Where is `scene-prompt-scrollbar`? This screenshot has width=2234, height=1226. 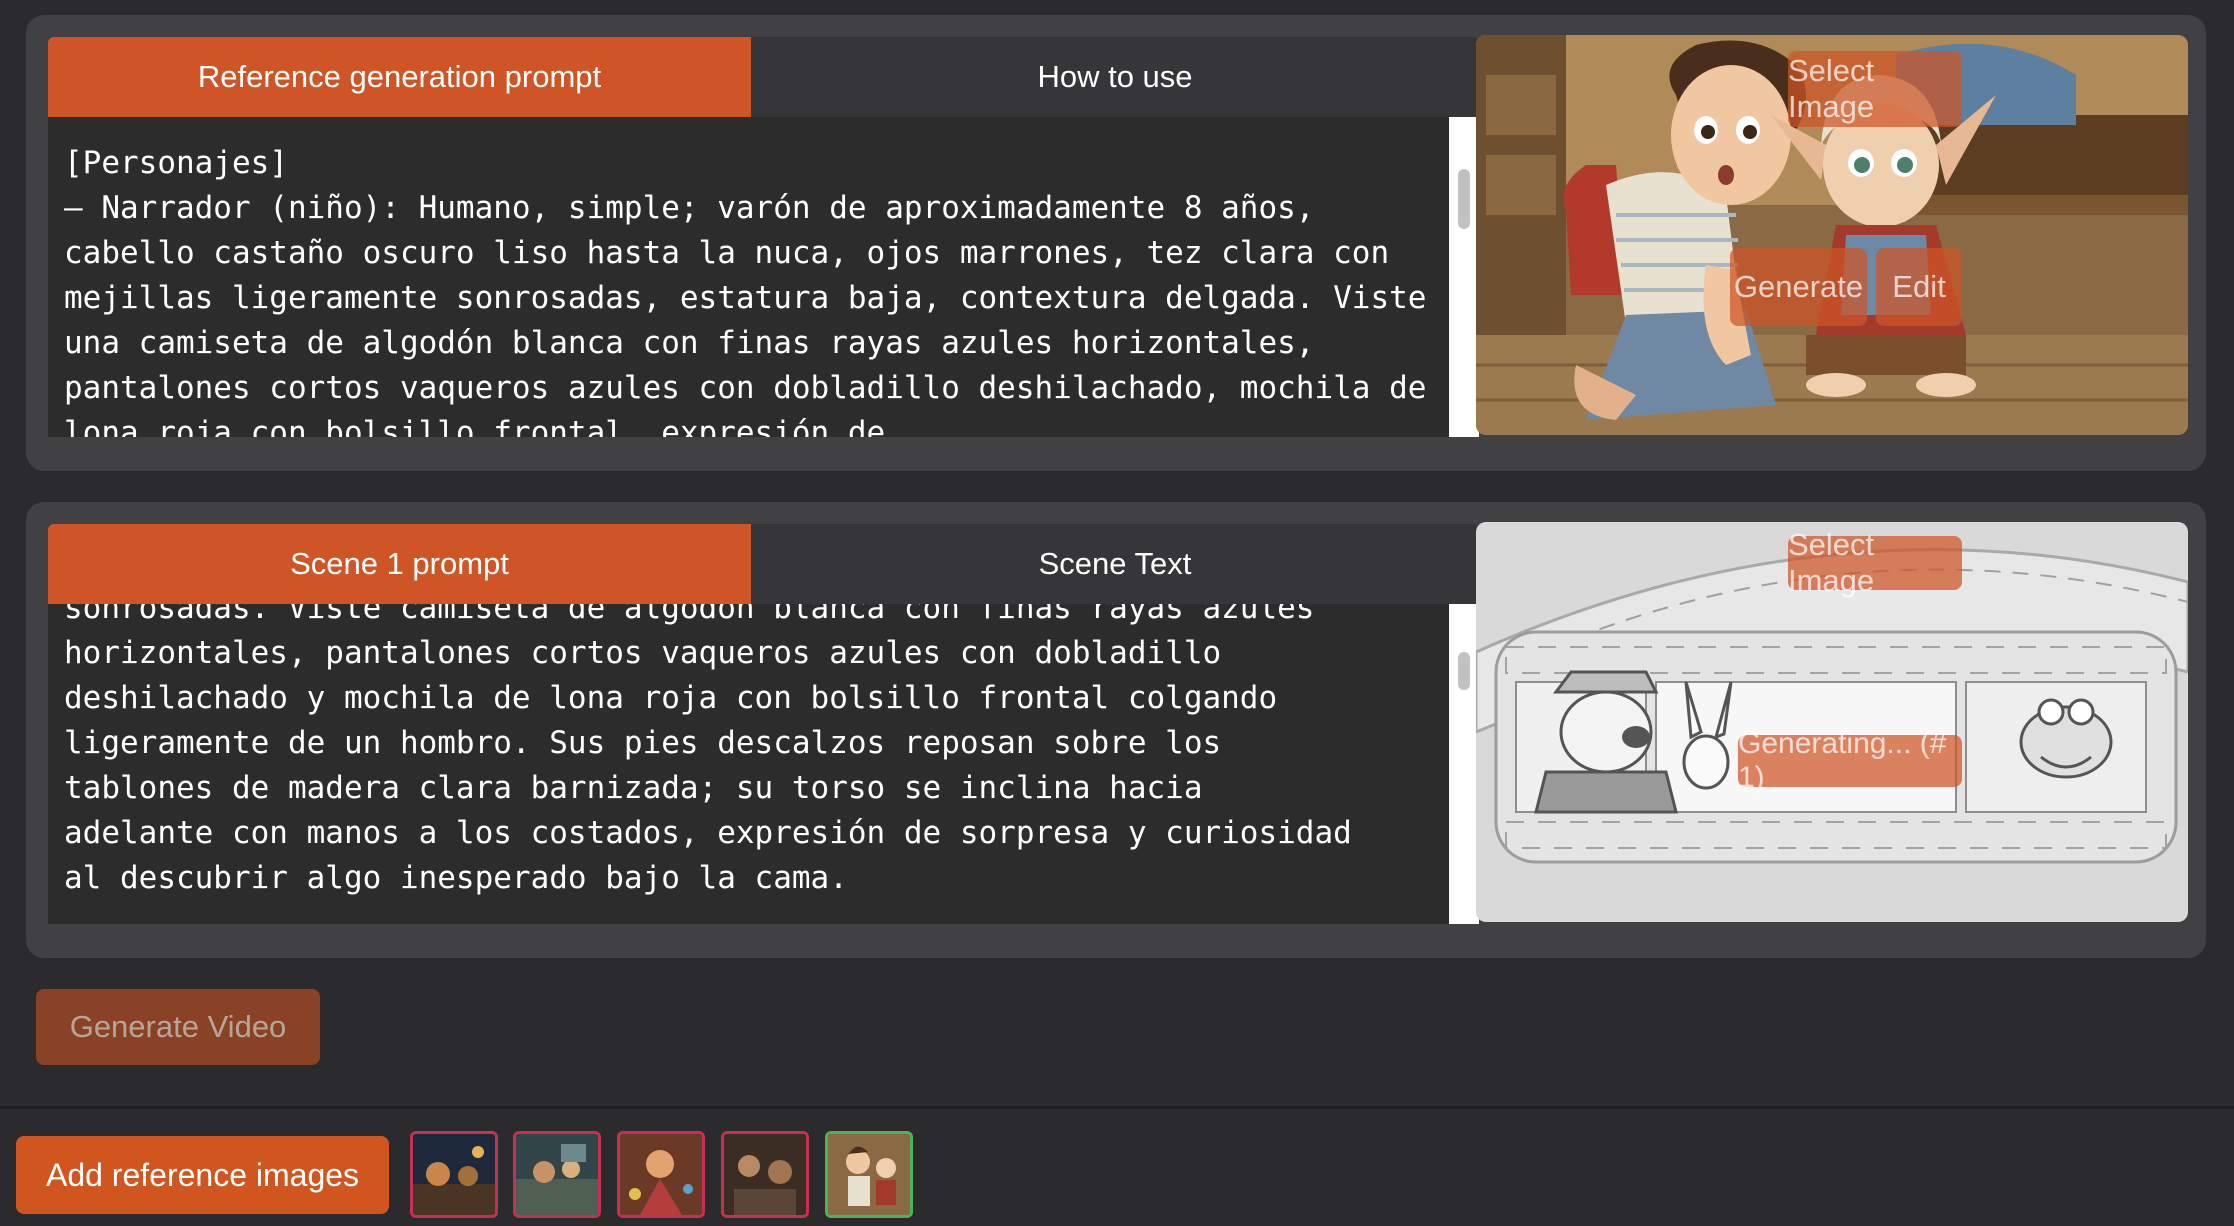 scene-prompt-scrollbar is located at coordinates (1464, 764).